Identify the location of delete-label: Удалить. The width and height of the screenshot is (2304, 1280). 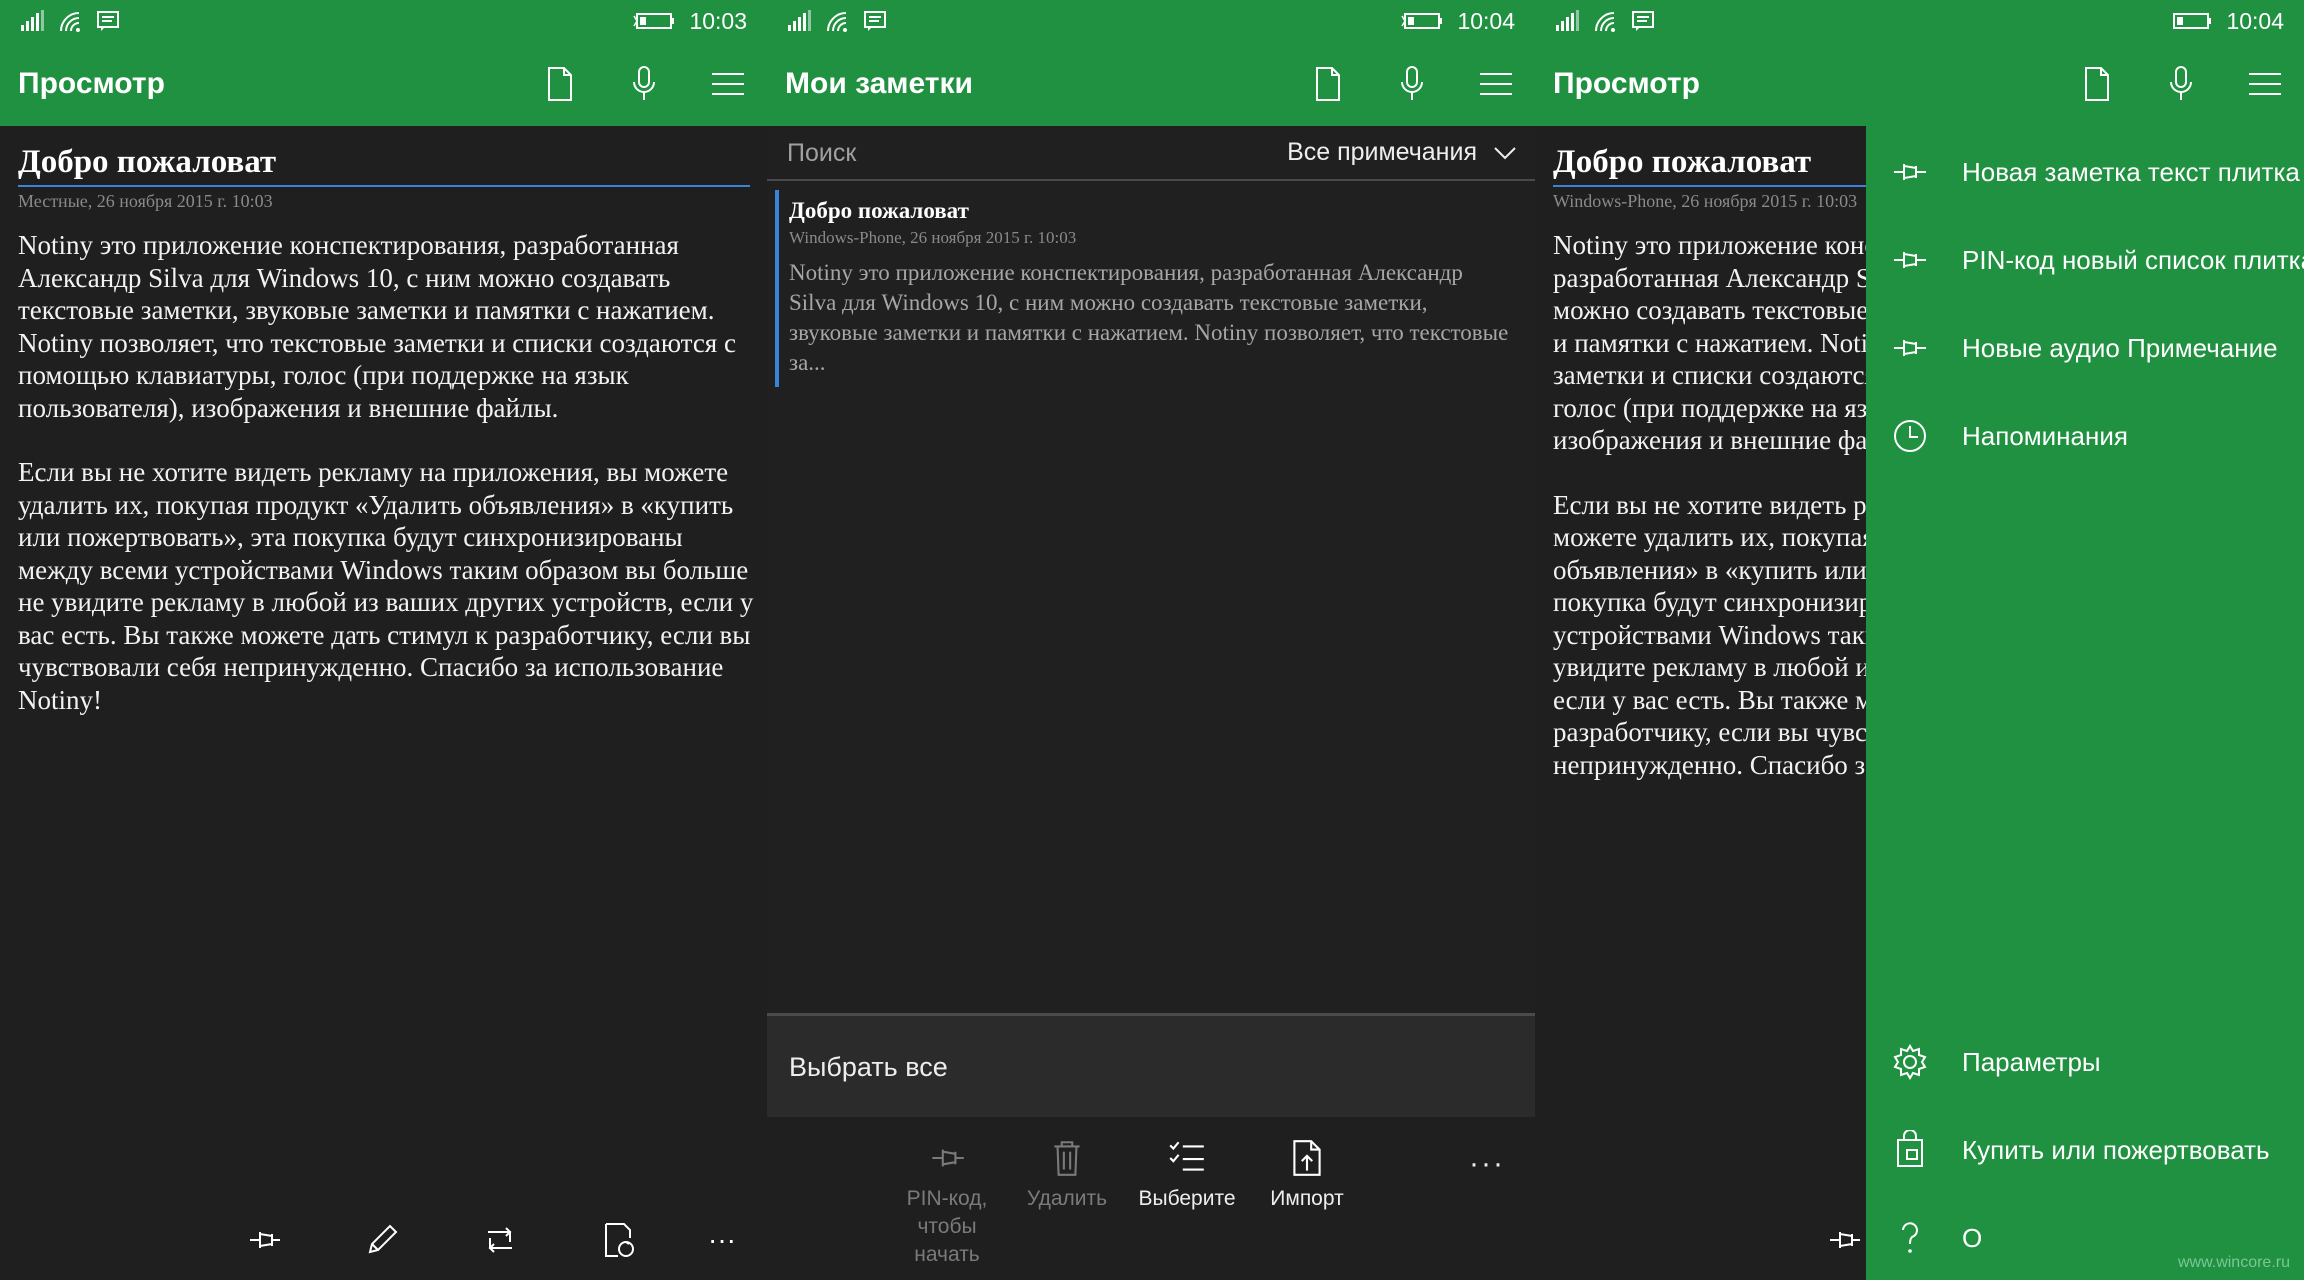
(1067, 1198).